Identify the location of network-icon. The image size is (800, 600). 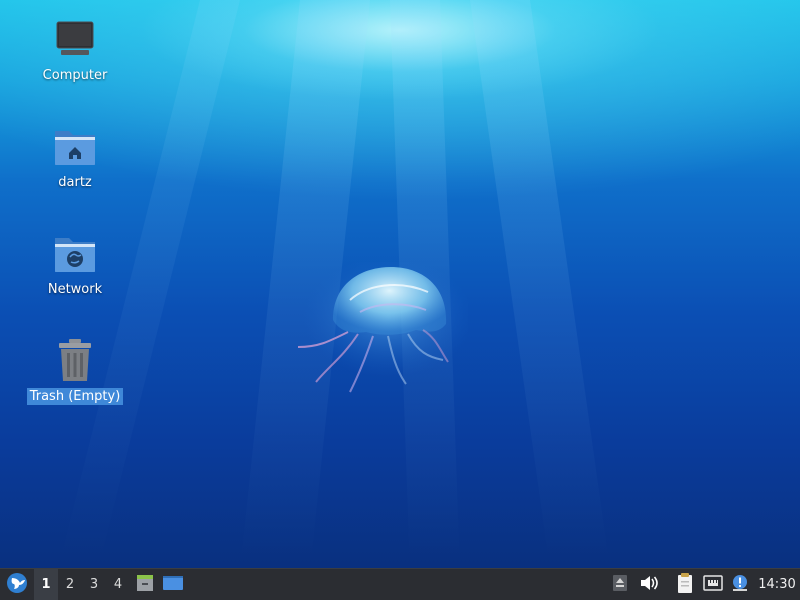
(713, 584).